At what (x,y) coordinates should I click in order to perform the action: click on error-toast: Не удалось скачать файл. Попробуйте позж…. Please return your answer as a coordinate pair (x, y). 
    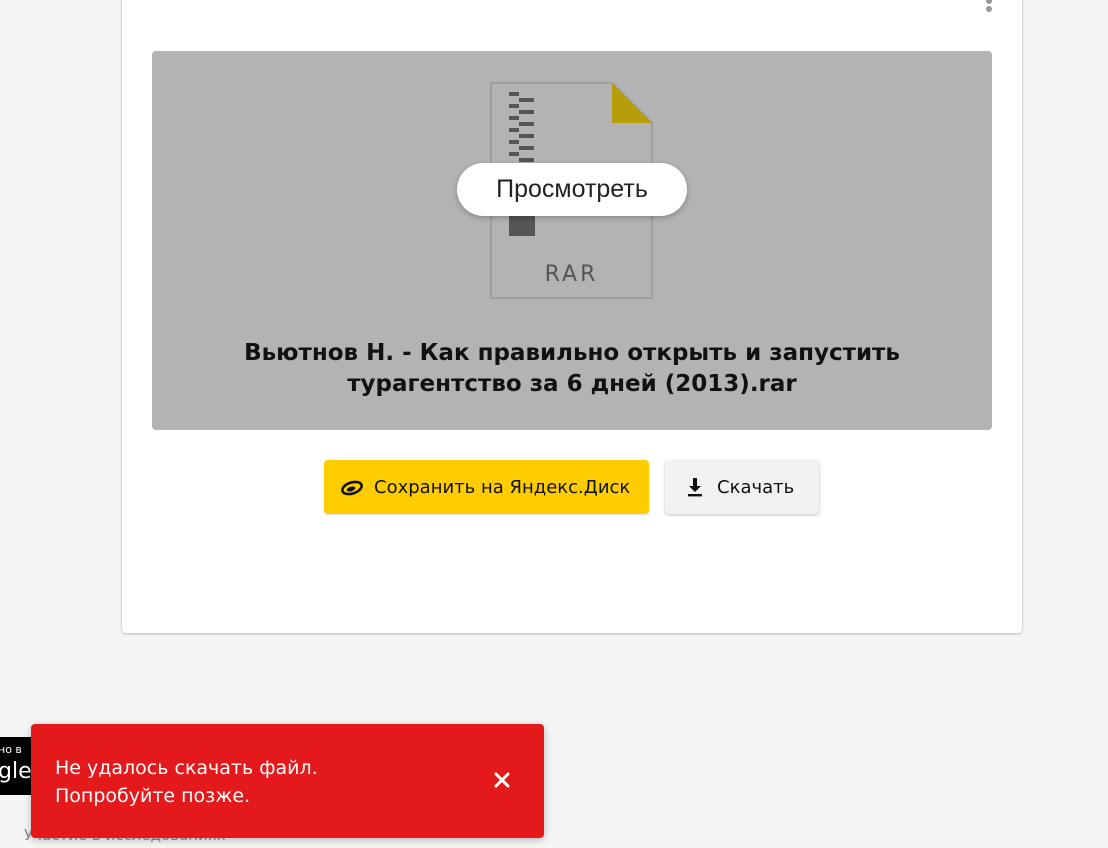
    Looking at the image, I should click on (287, 781).